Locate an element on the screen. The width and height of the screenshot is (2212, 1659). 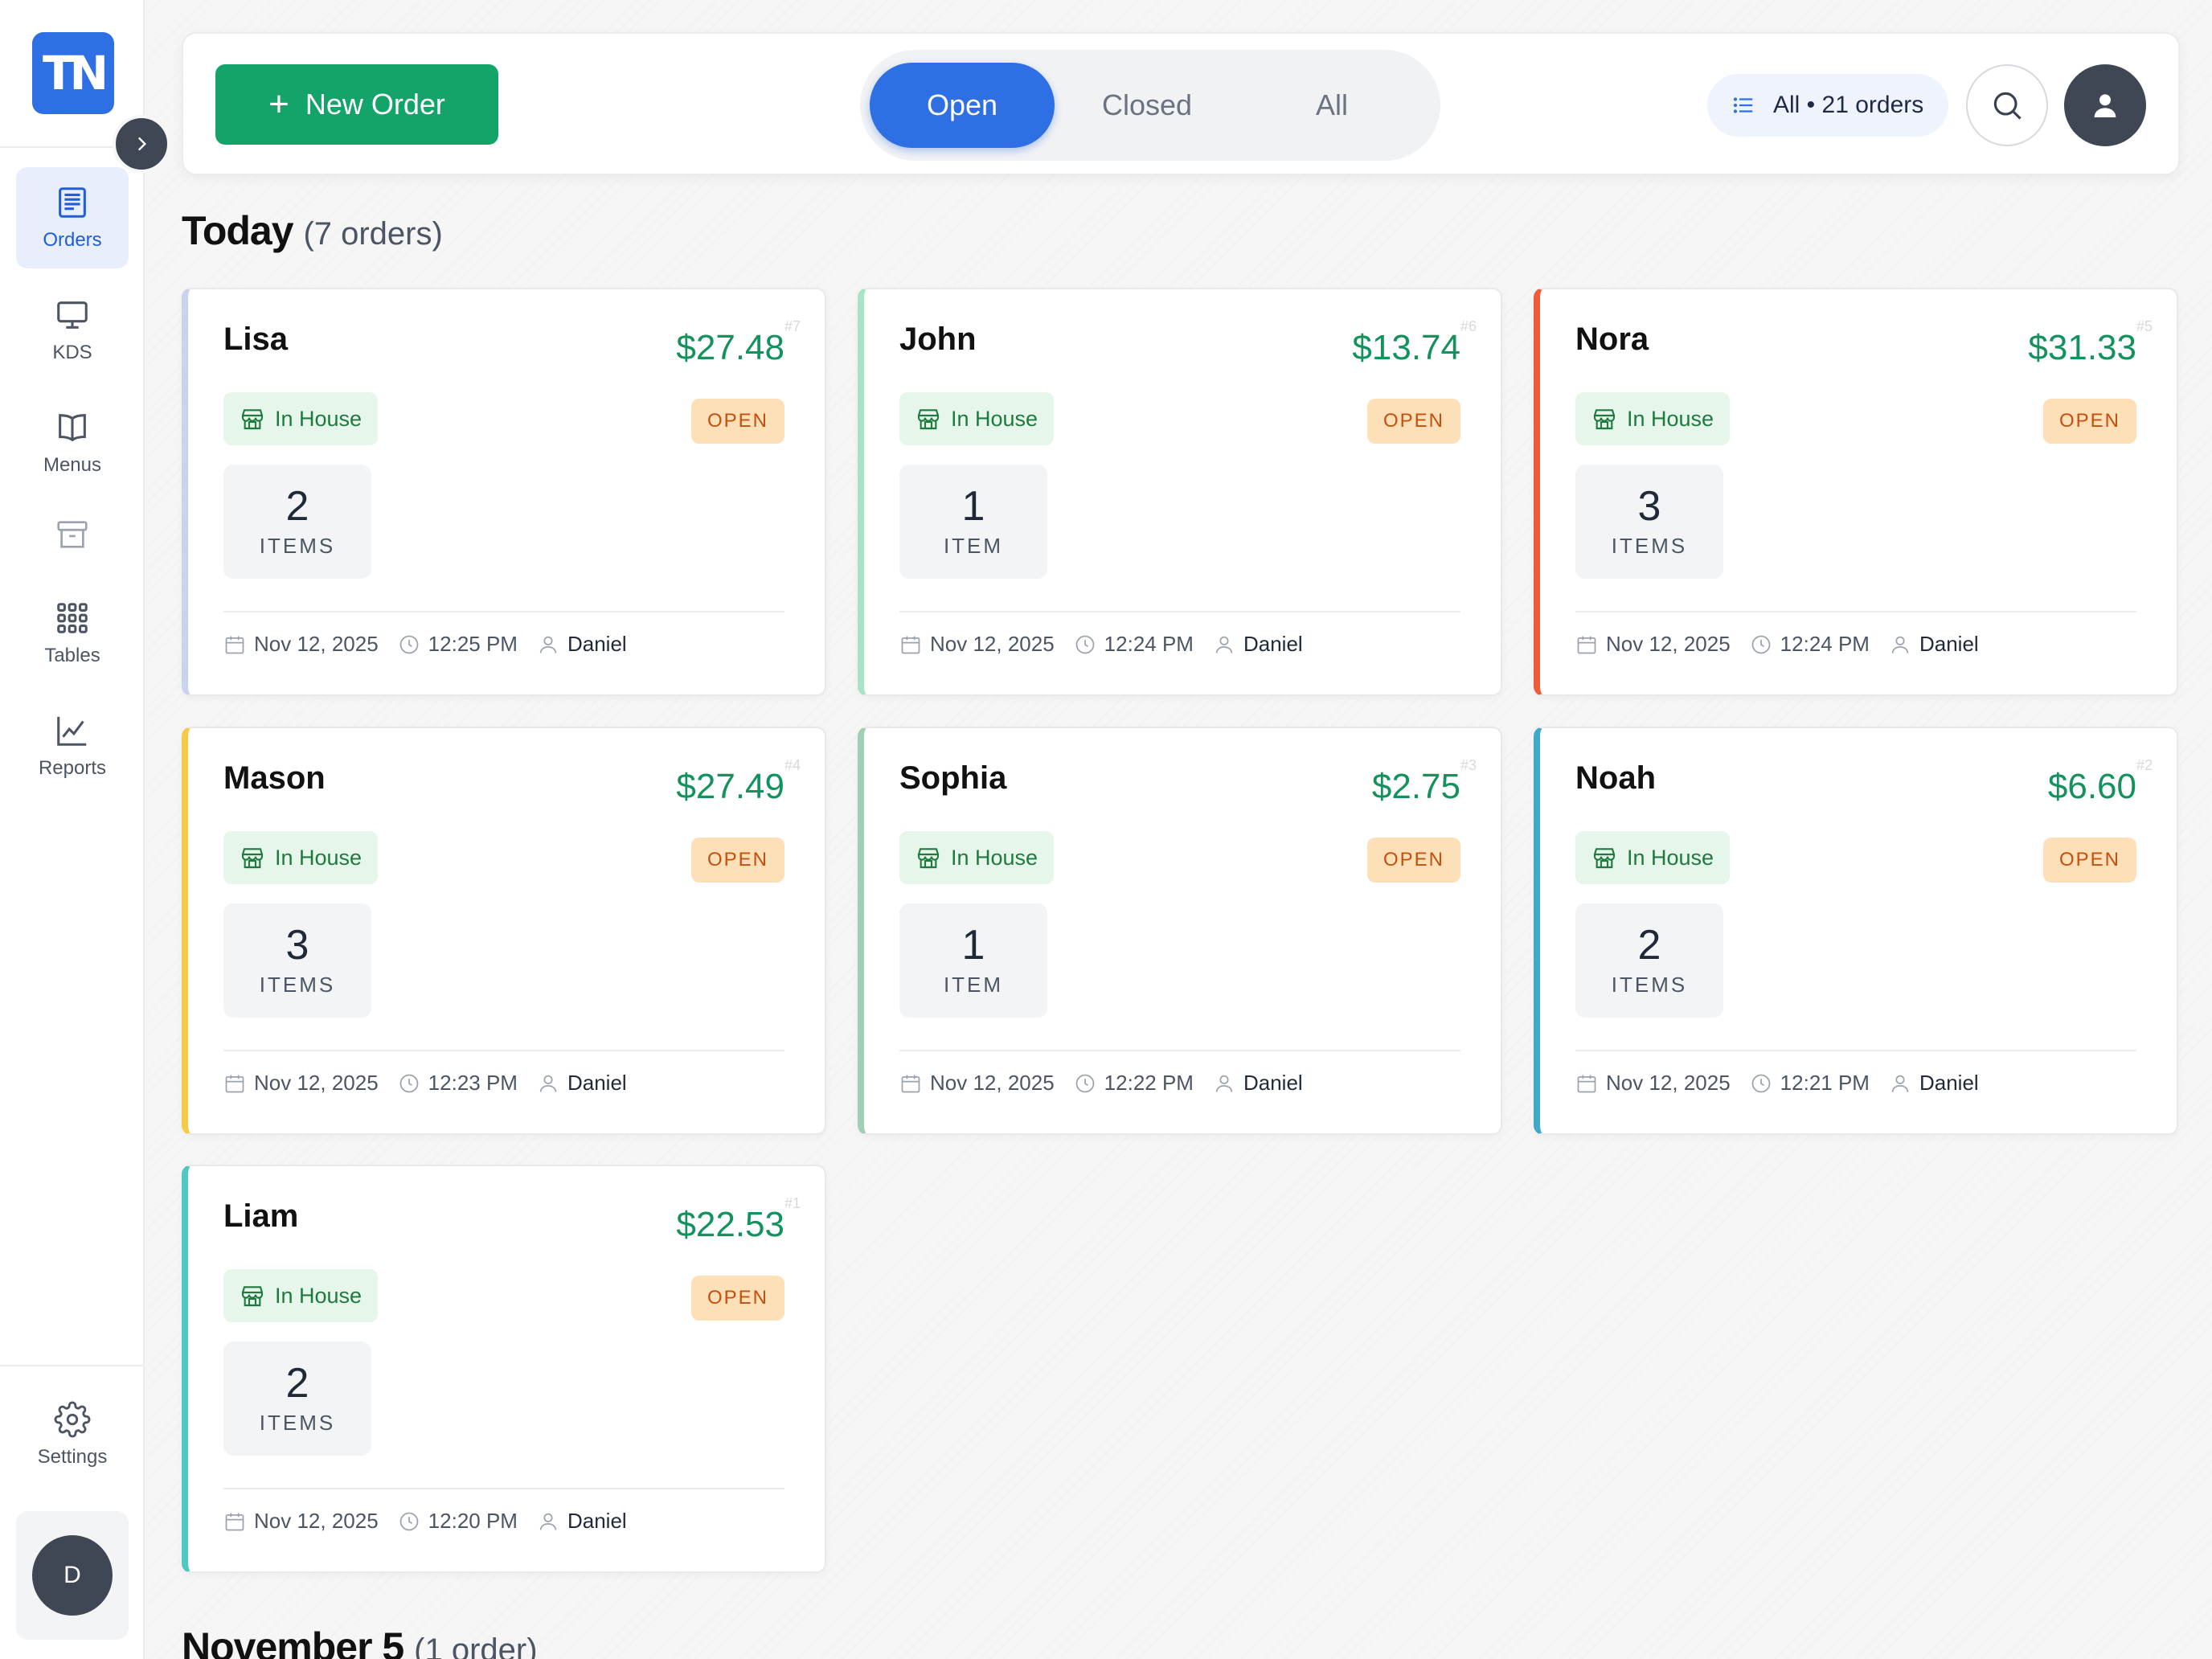
nav-item-archive is located at coordinates (72, 534).